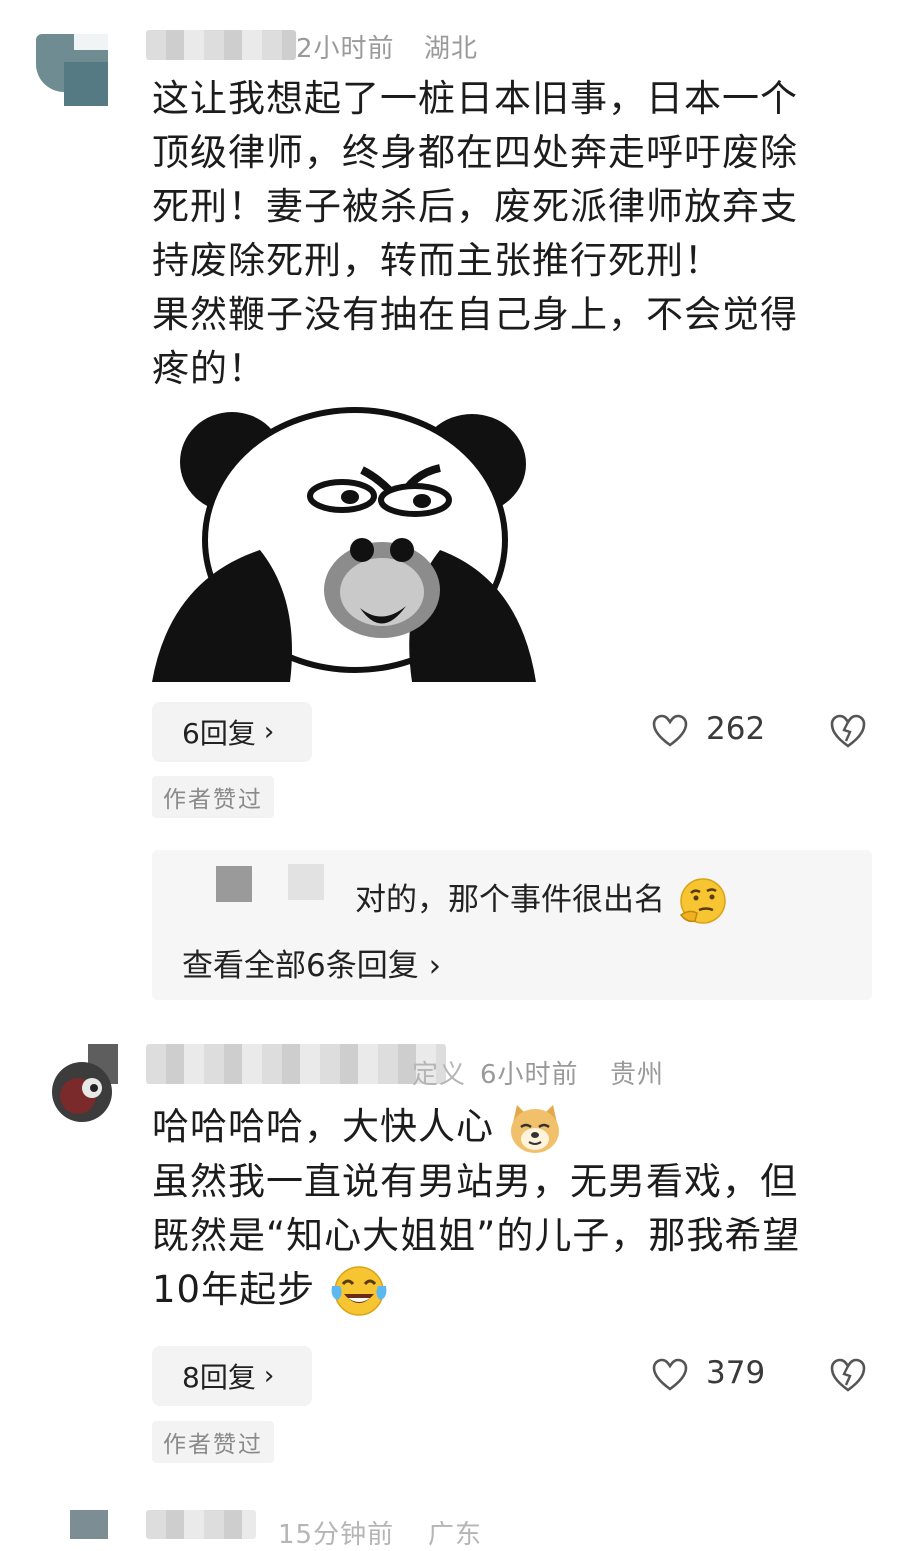 This screenshot has height=1551, width=922. What do you see at coordinates (455, 1535) in the screenshot?
I see `comment-location: 广东` at bounding box center [455, 1535].